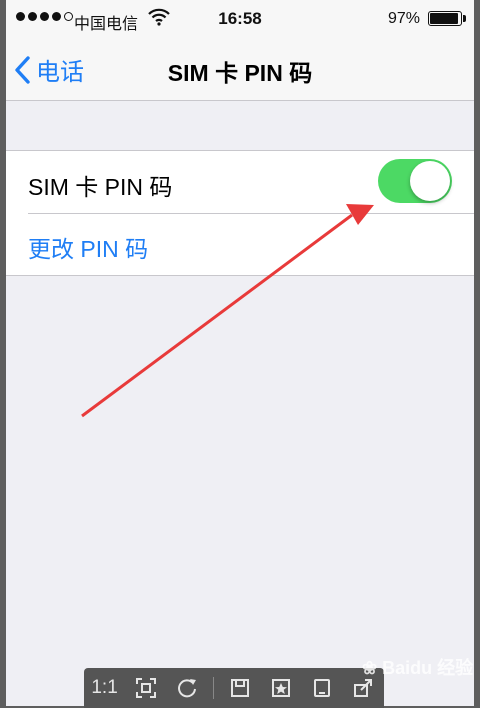 This screenshot has height=708, width=480. What do you see at coordinates (213, 688) in the screenshot?
I see `toolbar-divider` at bounding box center [213, 688].